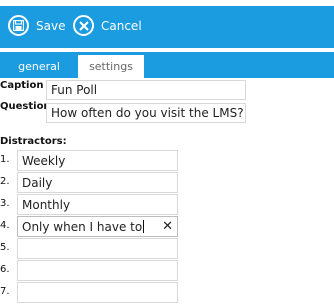 Image resolution: width=334 pixels, height=307 pixels. What do you see at coordinates (39, 66) in the screenshot?
I see `tab-general: general` at bounding box center [39, 66].